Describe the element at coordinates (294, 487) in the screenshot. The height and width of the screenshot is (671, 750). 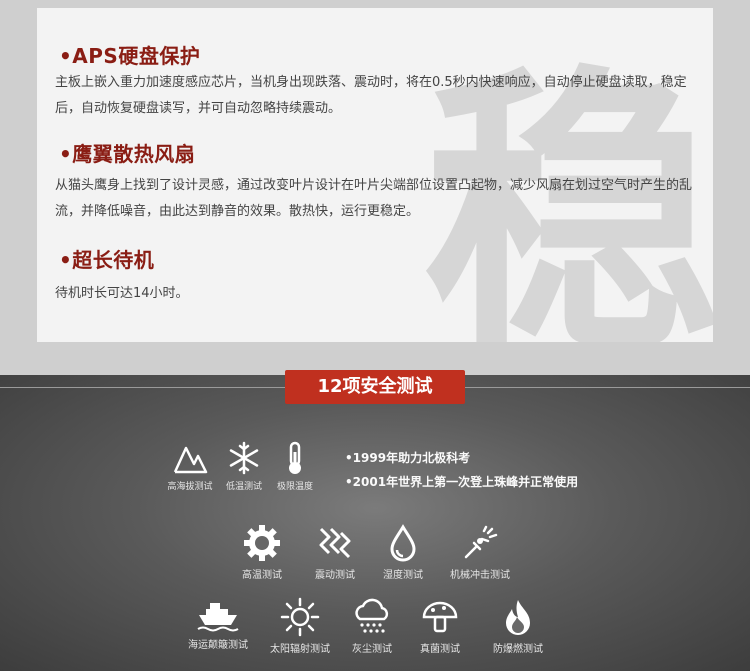
I see `test-label: 极限温度` at that location.